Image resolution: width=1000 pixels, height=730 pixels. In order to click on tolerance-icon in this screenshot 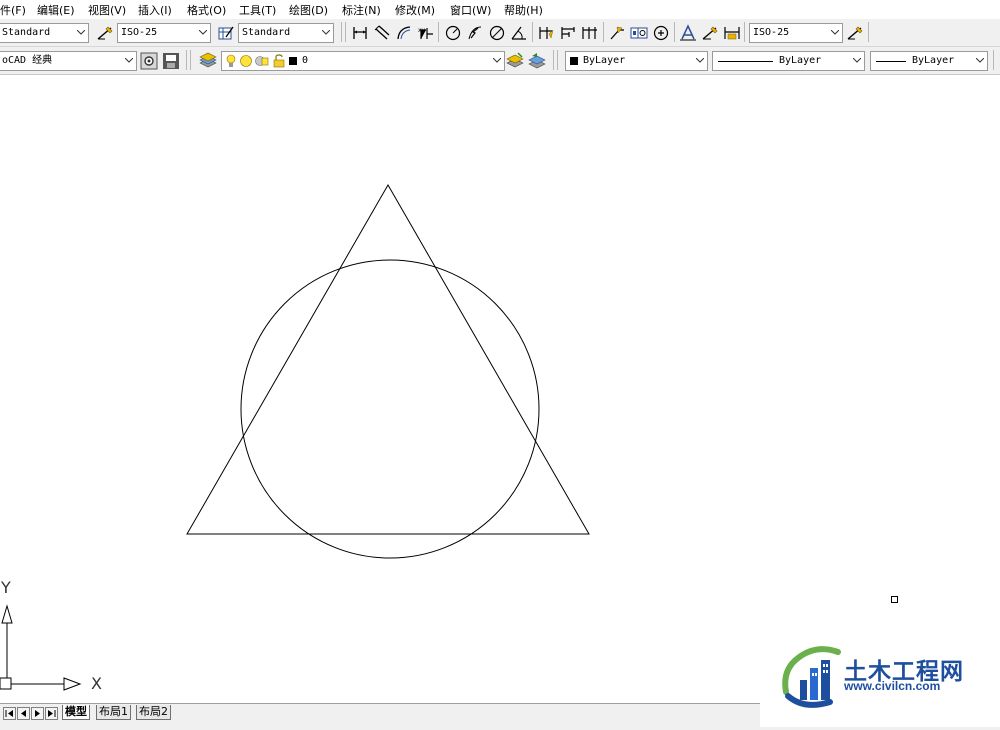, I will do `click(639, 33)`.